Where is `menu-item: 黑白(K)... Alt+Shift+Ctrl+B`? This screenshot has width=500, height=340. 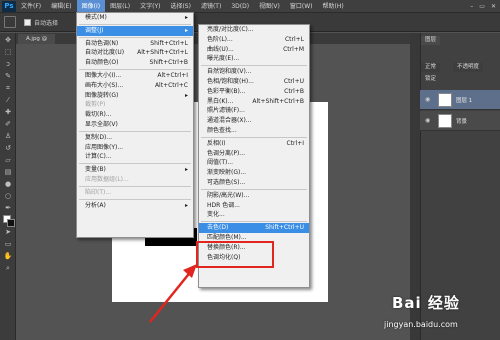
menu-item: 黑白(K)... Alt+Shift+Ctrl+B is located at coordinates (254, 102).